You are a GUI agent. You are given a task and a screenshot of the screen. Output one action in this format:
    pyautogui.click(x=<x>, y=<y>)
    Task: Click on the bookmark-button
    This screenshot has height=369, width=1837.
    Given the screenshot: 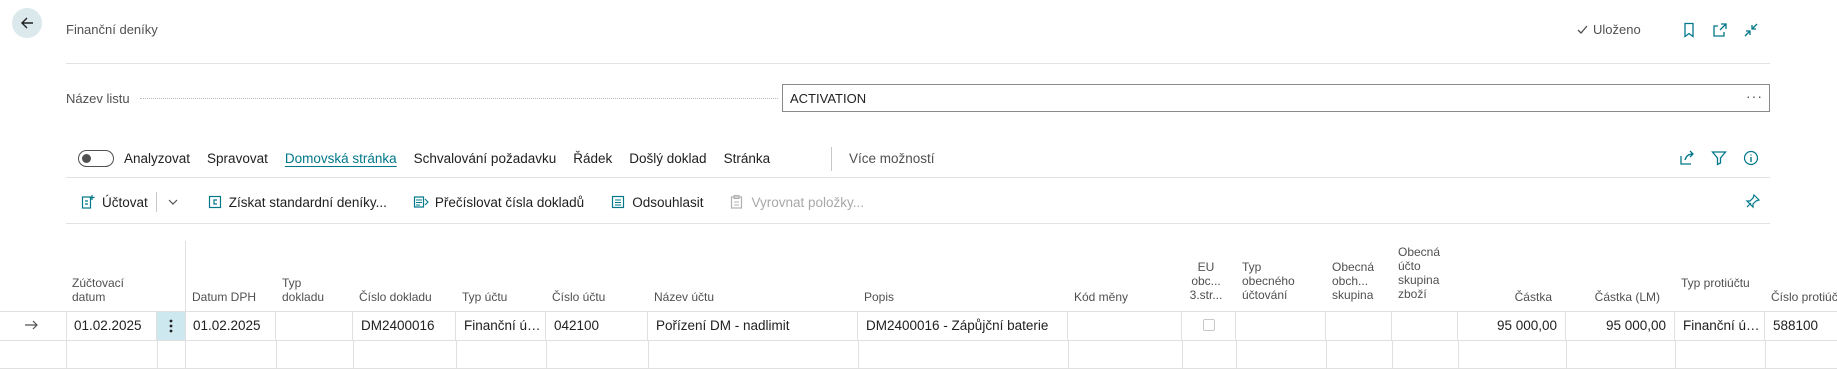 What is the action you would take?
    pyautogui.click(x=1689, y=30)
    